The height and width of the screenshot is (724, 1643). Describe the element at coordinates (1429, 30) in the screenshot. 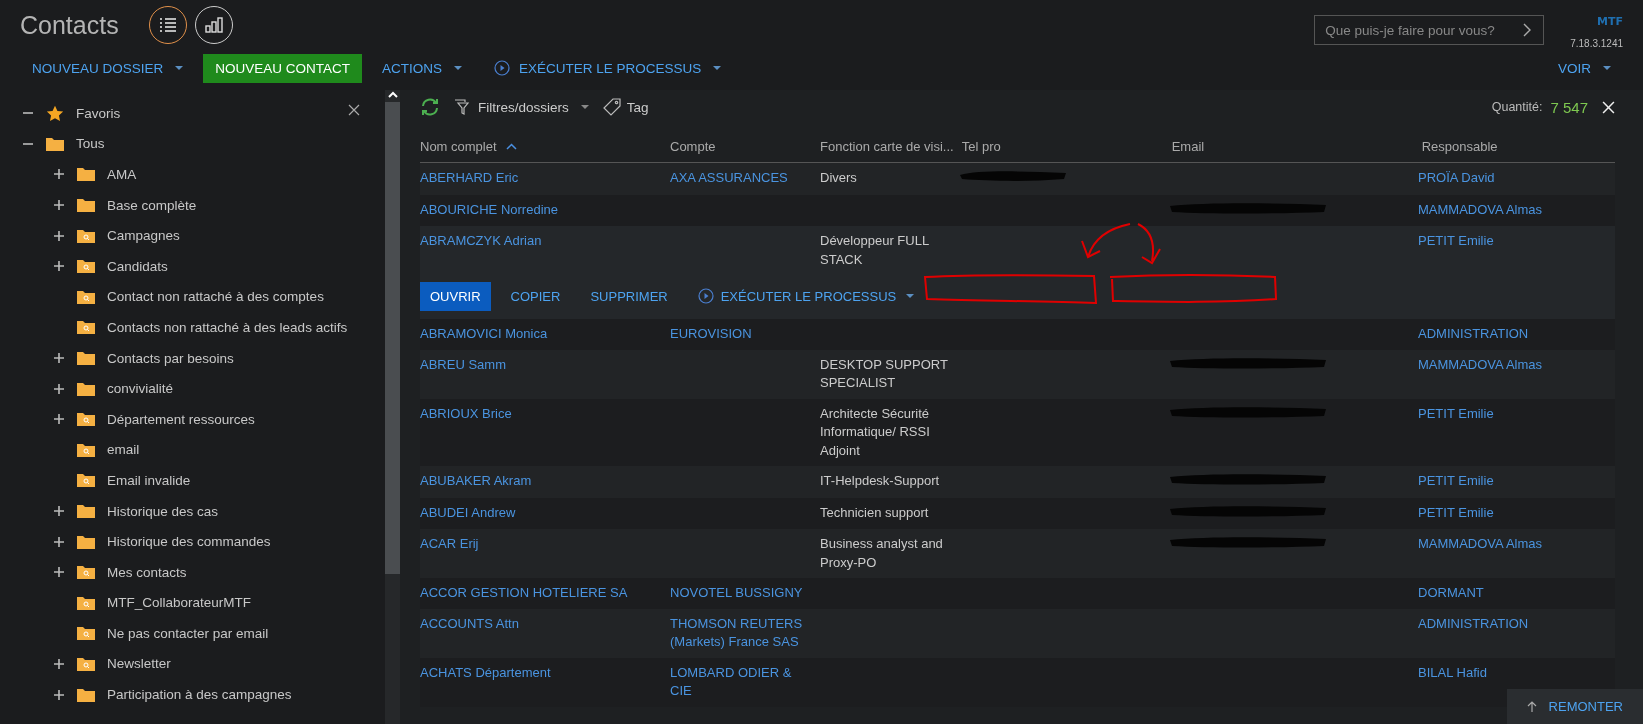

I see `search-field: Que puis-je faire pour vous?` at that location.